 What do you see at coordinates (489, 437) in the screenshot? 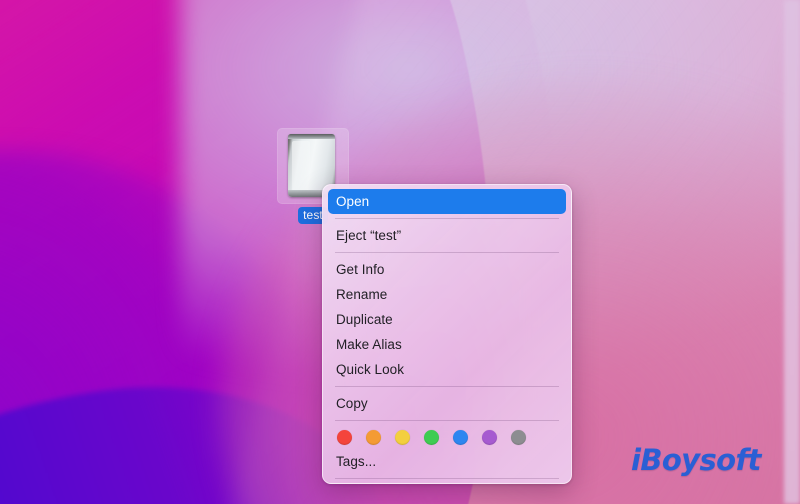
I see `tag-purple-dot` at bounding box center [489, 437].